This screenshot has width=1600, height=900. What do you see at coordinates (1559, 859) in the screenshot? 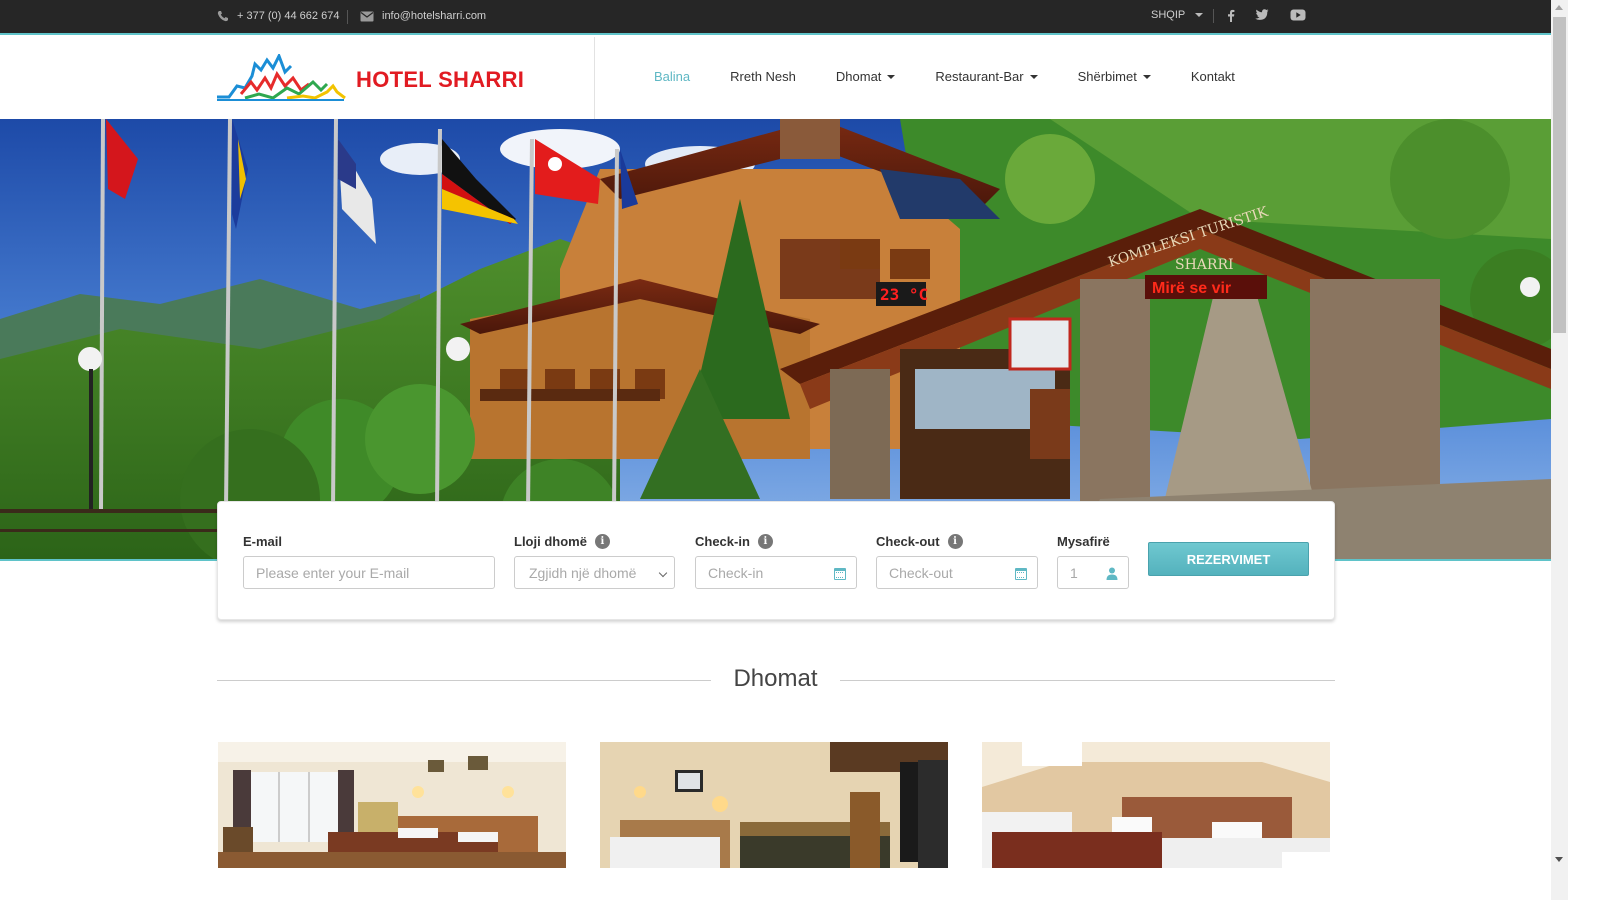
I see `scroll-down-arrow-icon` at bounding box center [1559, 859].